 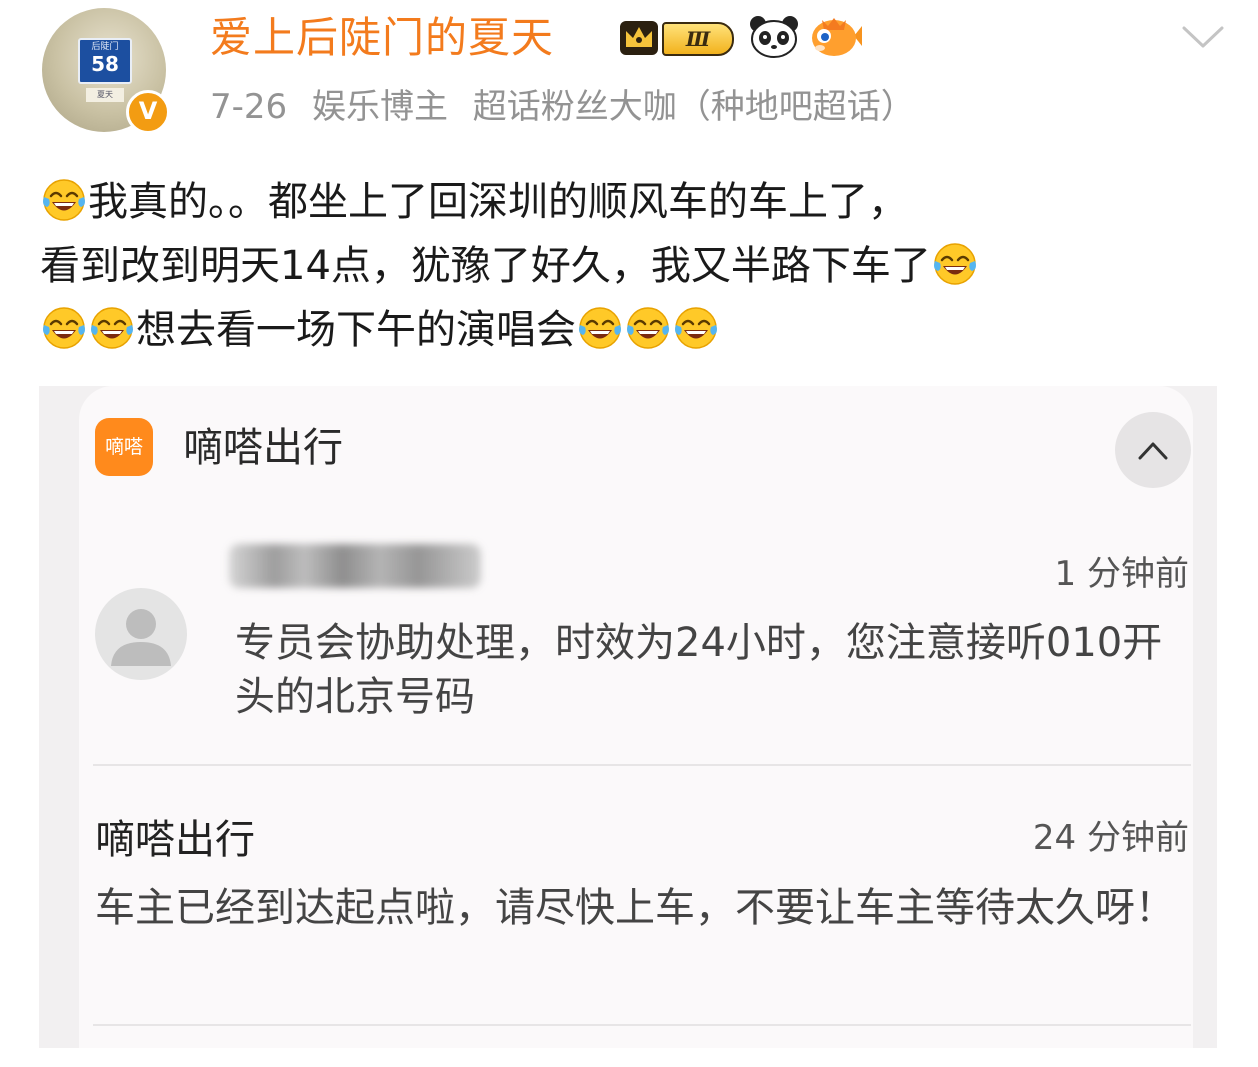 I want to click on author-username: 爱上后陡门的夏天, so click(x=382, y=38).